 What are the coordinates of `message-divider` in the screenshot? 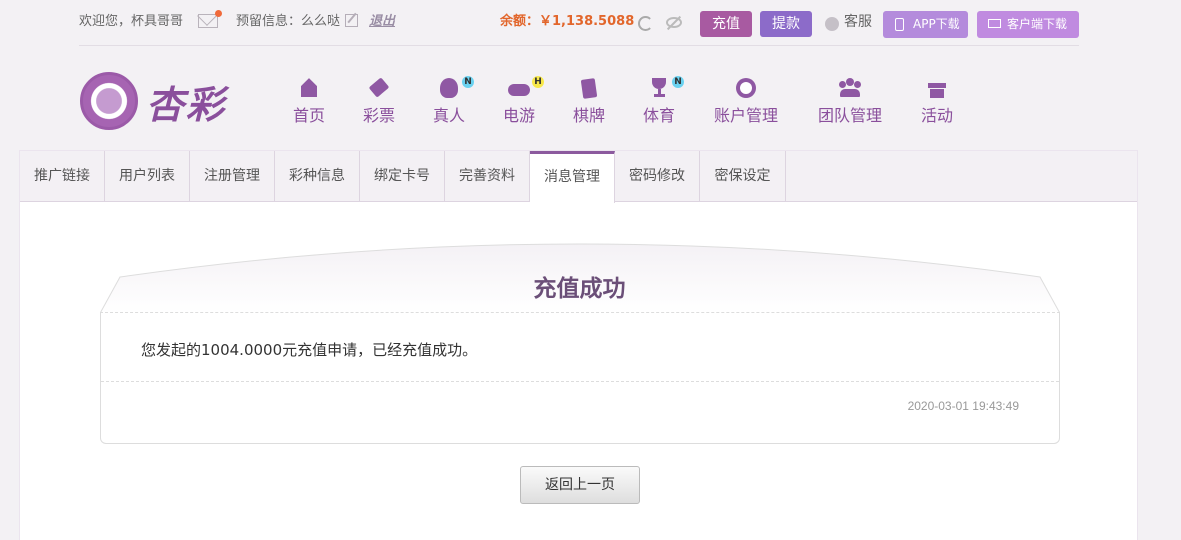 It's located at (580, 381).